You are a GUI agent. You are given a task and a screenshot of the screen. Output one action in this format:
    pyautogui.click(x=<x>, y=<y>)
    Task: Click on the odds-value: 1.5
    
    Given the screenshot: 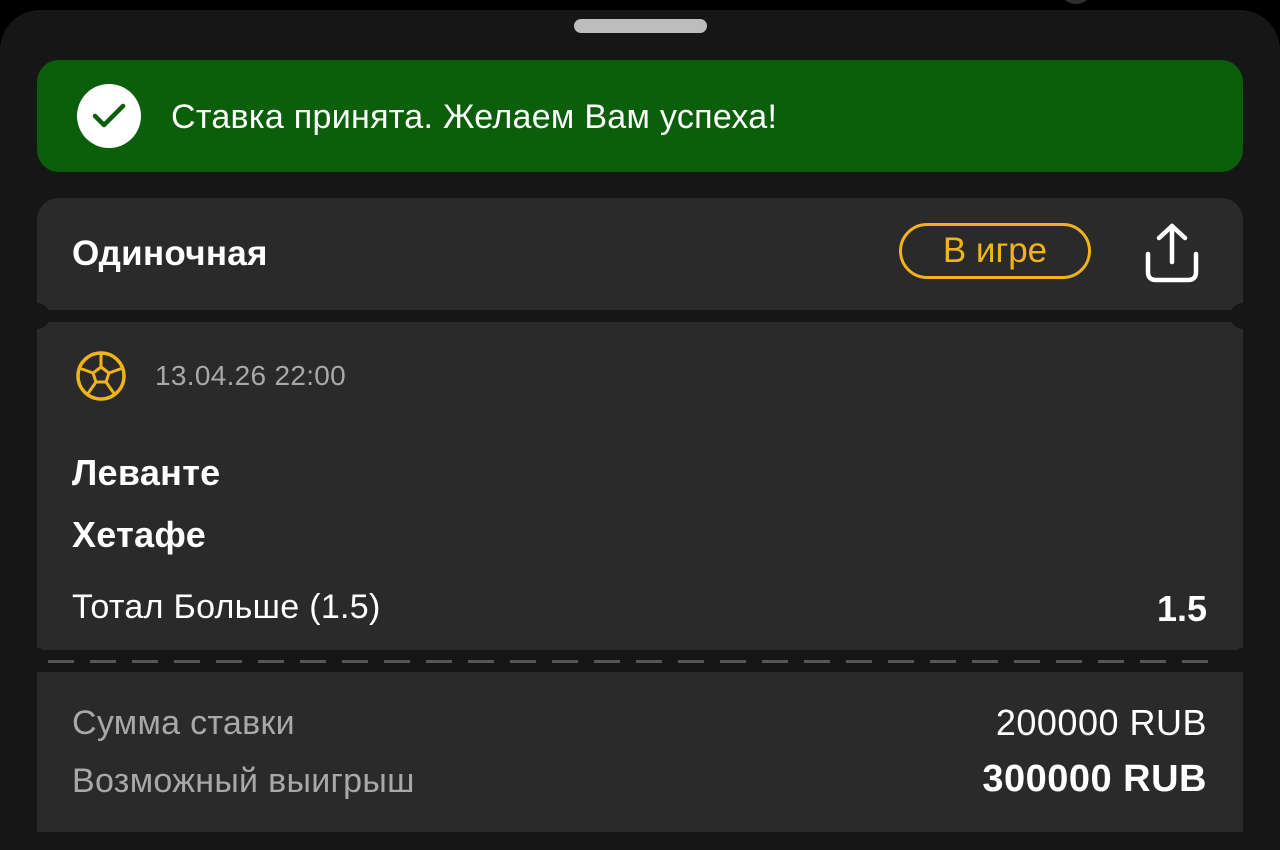 What is the action you would take?
    pyautogui.click(x=1181, y=608)
    